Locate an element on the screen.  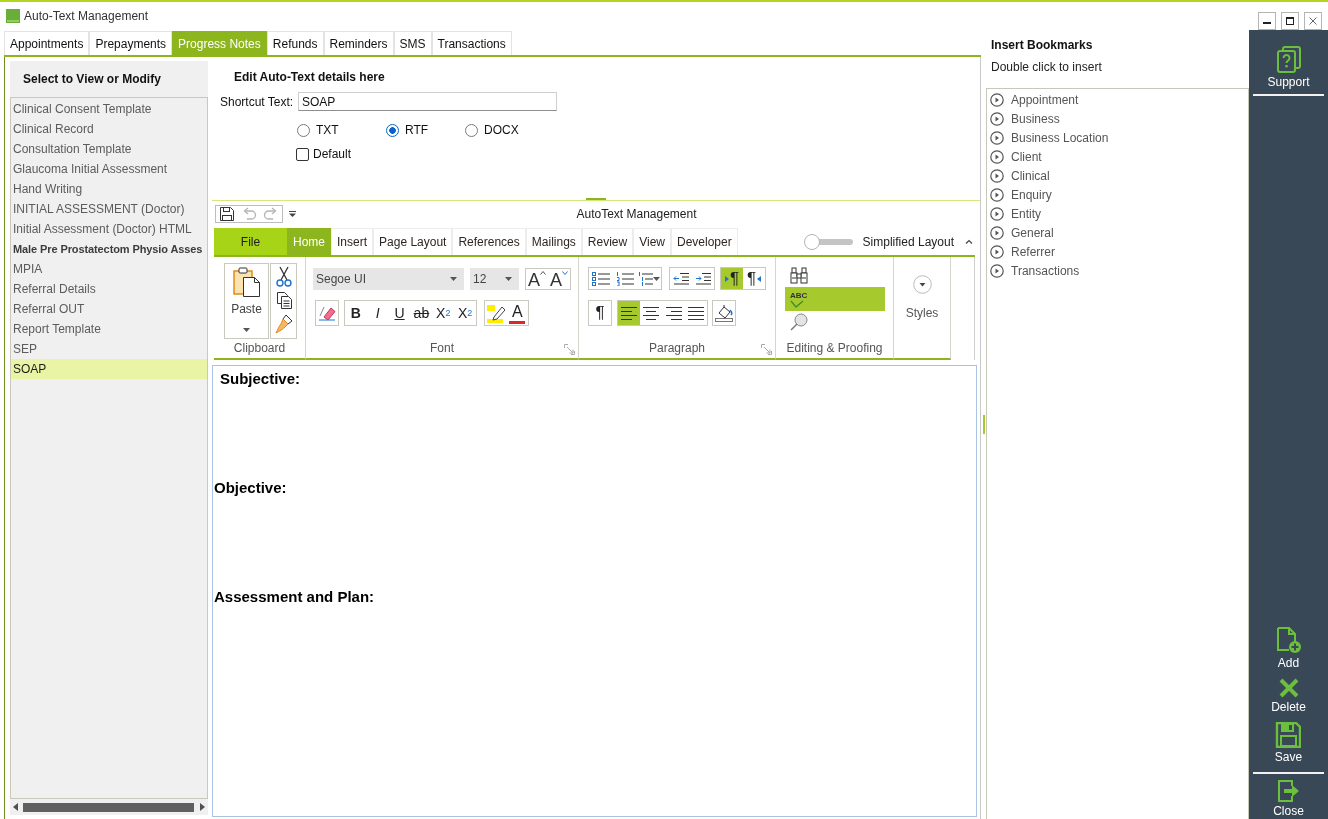
bookmark-item: Entity is located at coordinates (1016, 213).